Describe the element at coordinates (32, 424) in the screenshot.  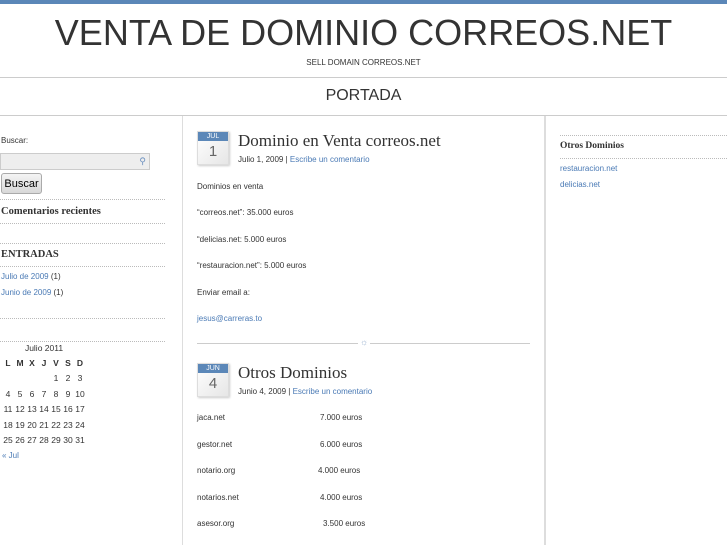
I see `calendar-day: 20` at that location.